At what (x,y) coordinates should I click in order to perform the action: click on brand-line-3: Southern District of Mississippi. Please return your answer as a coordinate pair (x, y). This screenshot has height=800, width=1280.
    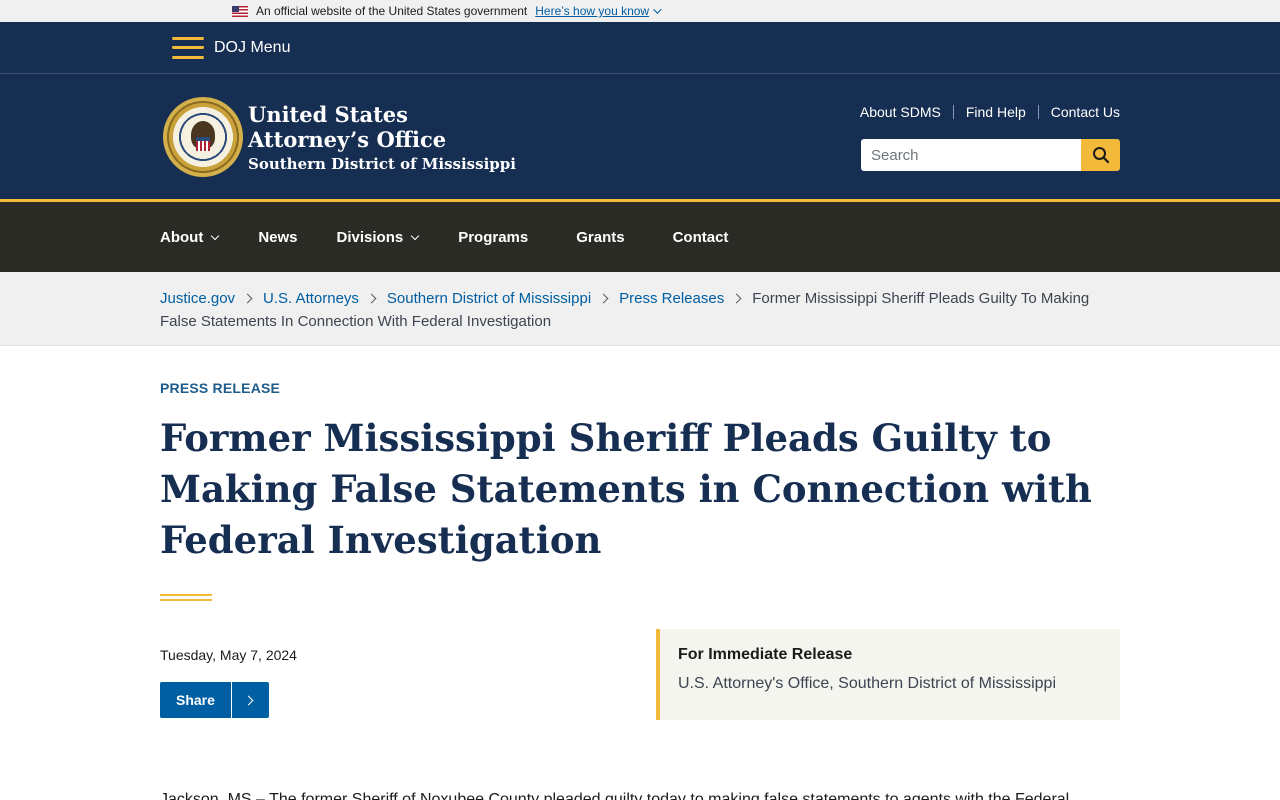
    Looking at the image, I should click on (382, 164).